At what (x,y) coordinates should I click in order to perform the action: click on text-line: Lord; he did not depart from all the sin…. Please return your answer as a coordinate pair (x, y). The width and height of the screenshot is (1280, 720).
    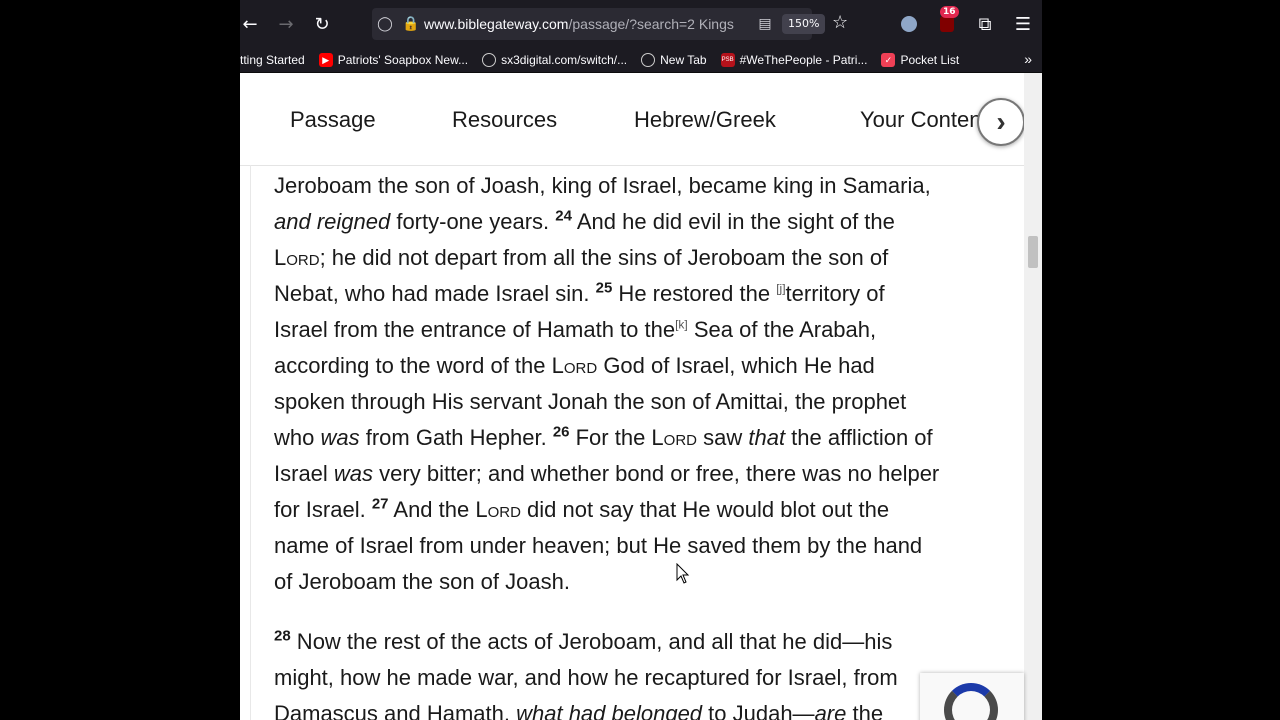
    Looking at the image, I should click on (581, 257).